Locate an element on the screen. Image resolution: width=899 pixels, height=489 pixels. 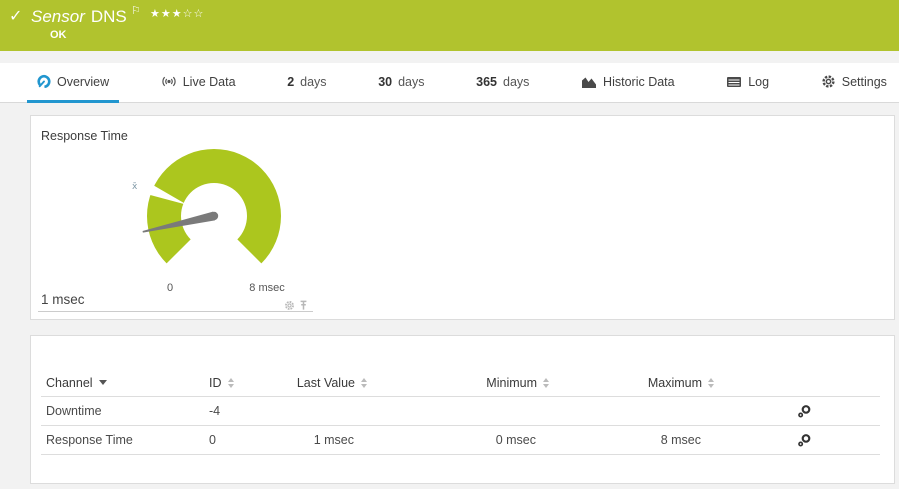
column-header-last-value: Last Value is located at coordinates (317, 383).